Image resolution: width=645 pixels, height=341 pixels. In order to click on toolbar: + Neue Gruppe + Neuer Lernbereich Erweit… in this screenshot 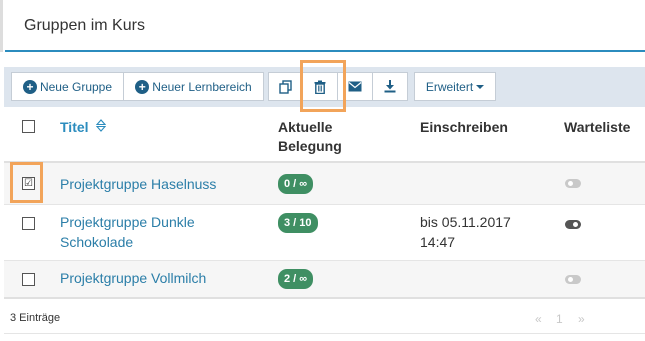, I will do `click(324, 87)`.